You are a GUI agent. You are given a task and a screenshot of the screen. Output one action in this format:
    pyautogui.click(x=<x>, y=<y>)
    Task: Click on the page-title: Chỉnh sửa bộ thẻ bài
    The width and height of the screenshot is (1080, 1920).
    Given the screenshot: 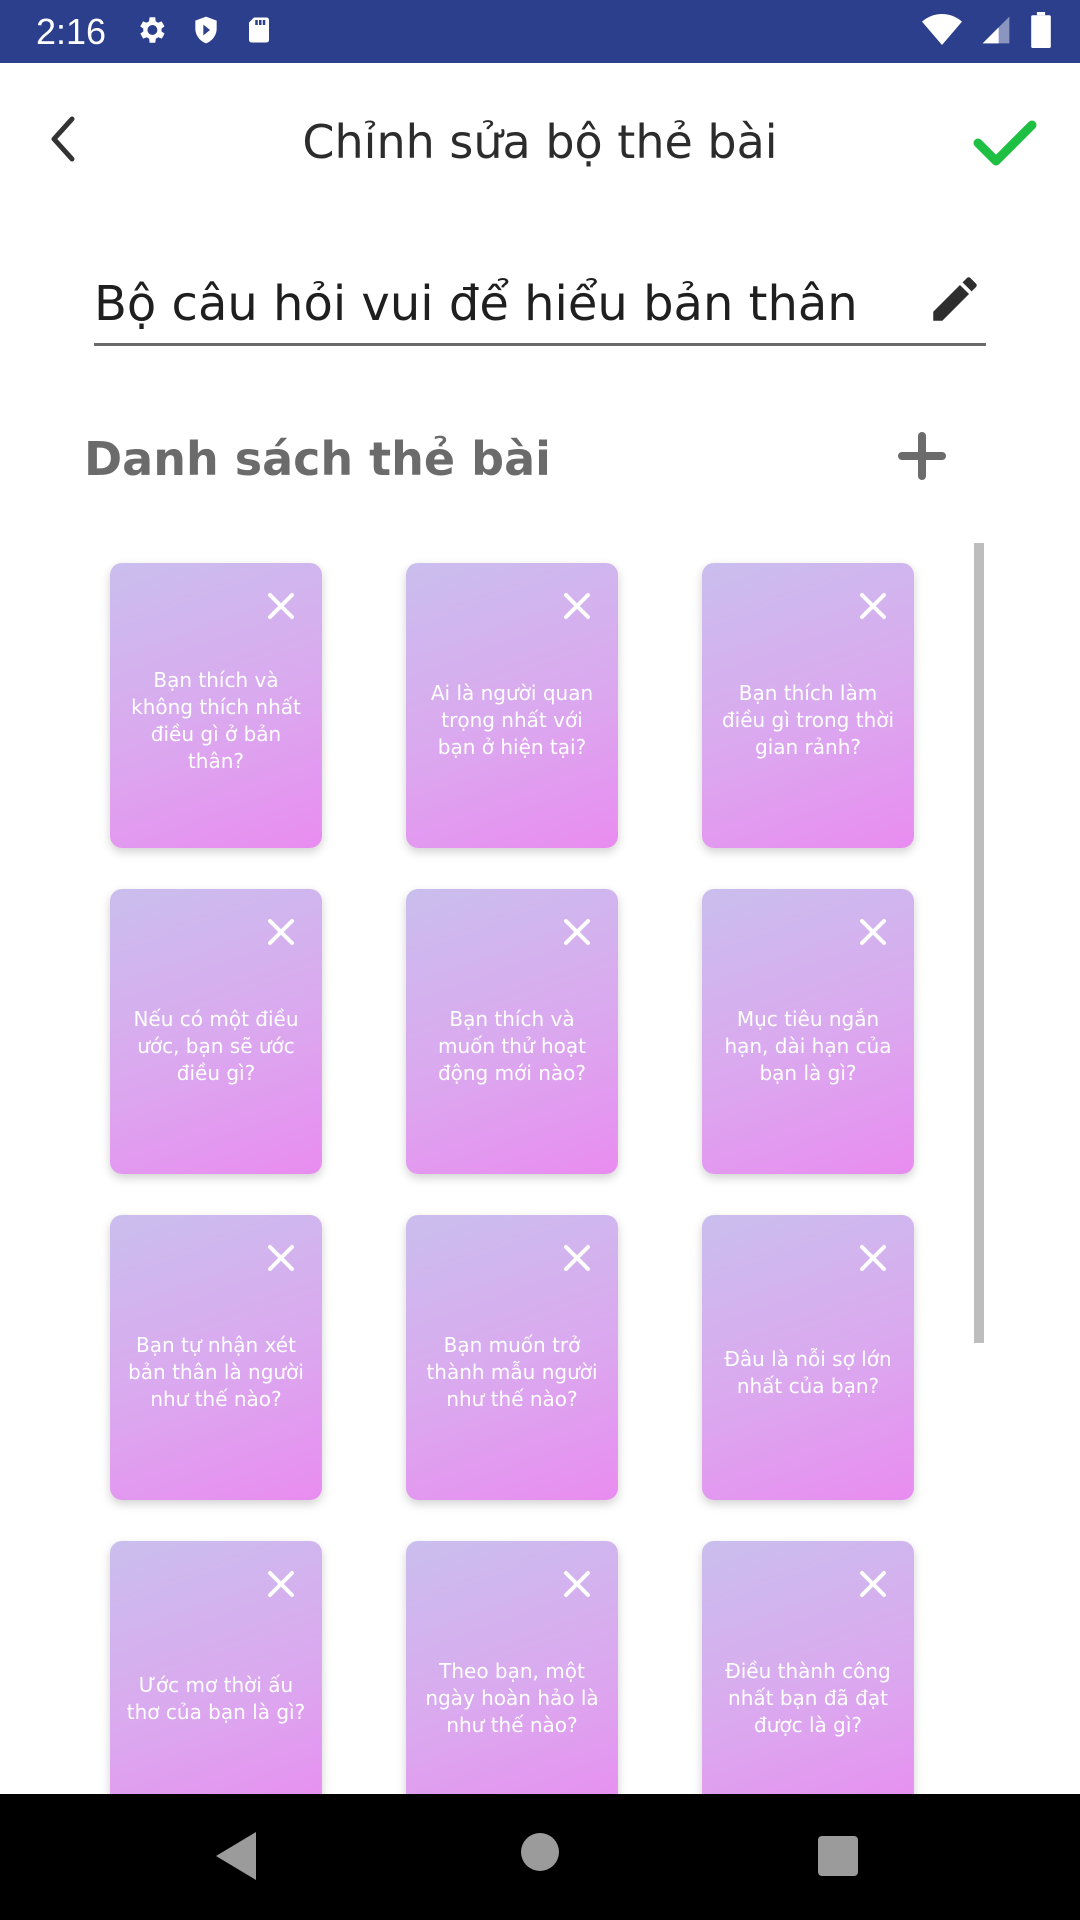 What is the action you would take?
    pyautogui.click(x=540, y=142)
    